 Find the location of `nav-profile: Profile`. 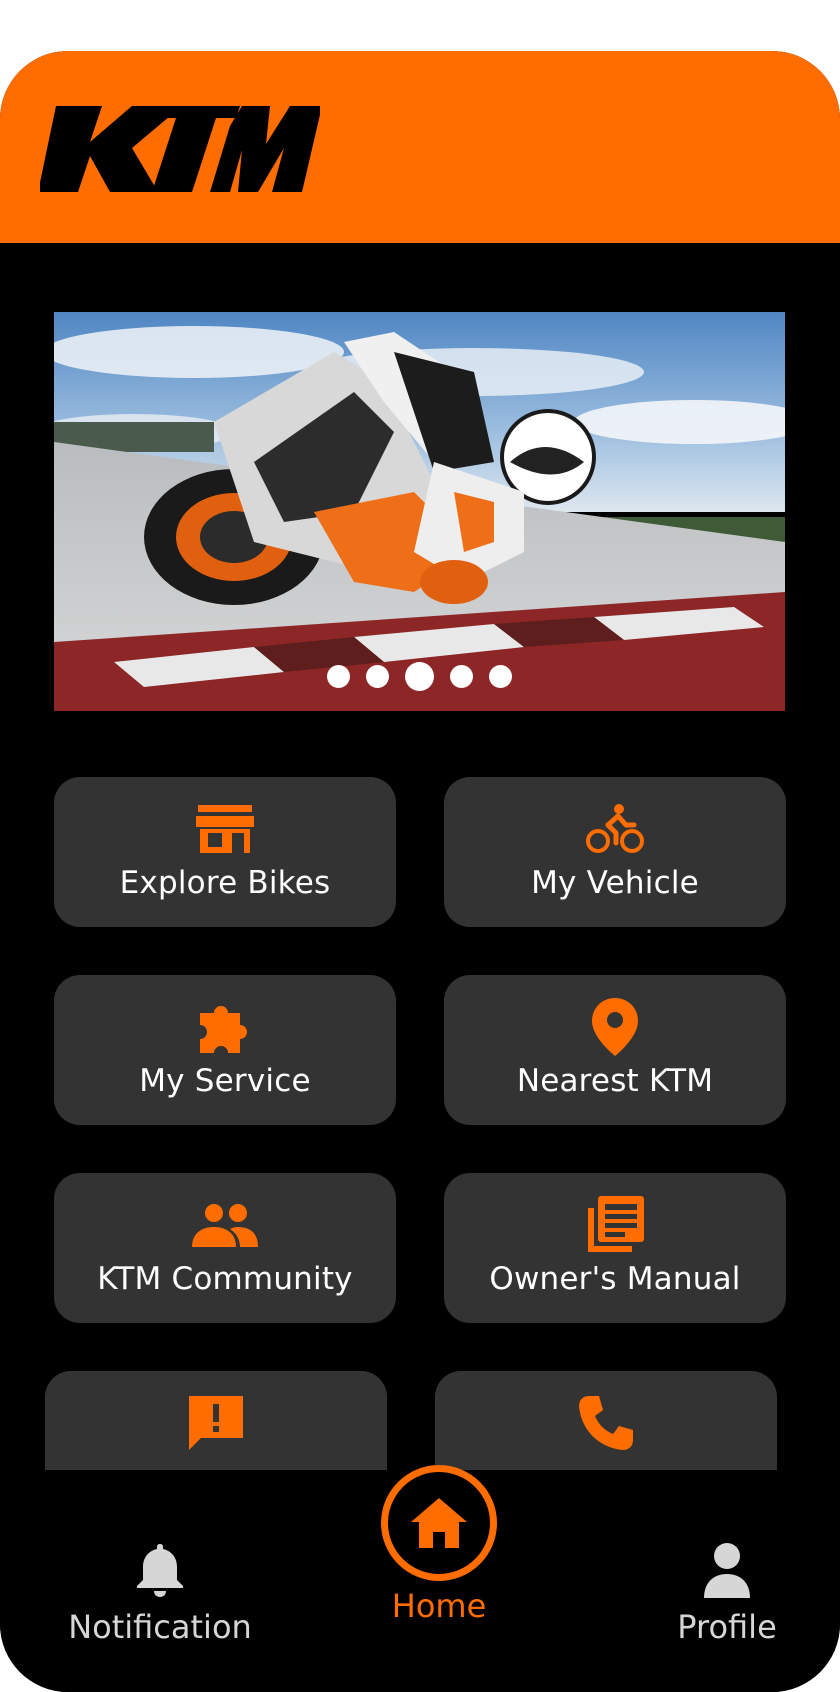

nav-profile: Profile is located at coordinates (727, 1594).